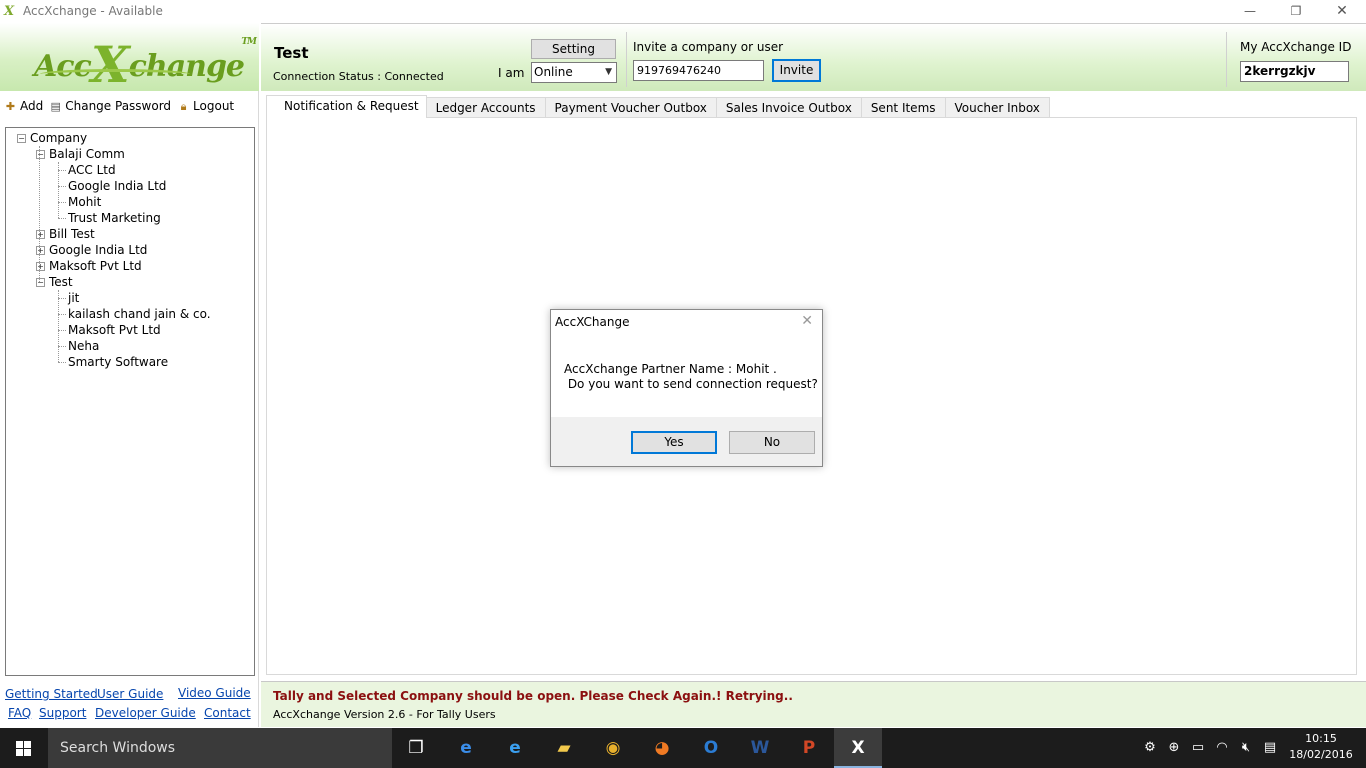 The width and height of the screenshot is (1366, 768). Describe the element at coordinates (1198, 748) in the screenshot. I see `battery-icon: ▭` at that location.